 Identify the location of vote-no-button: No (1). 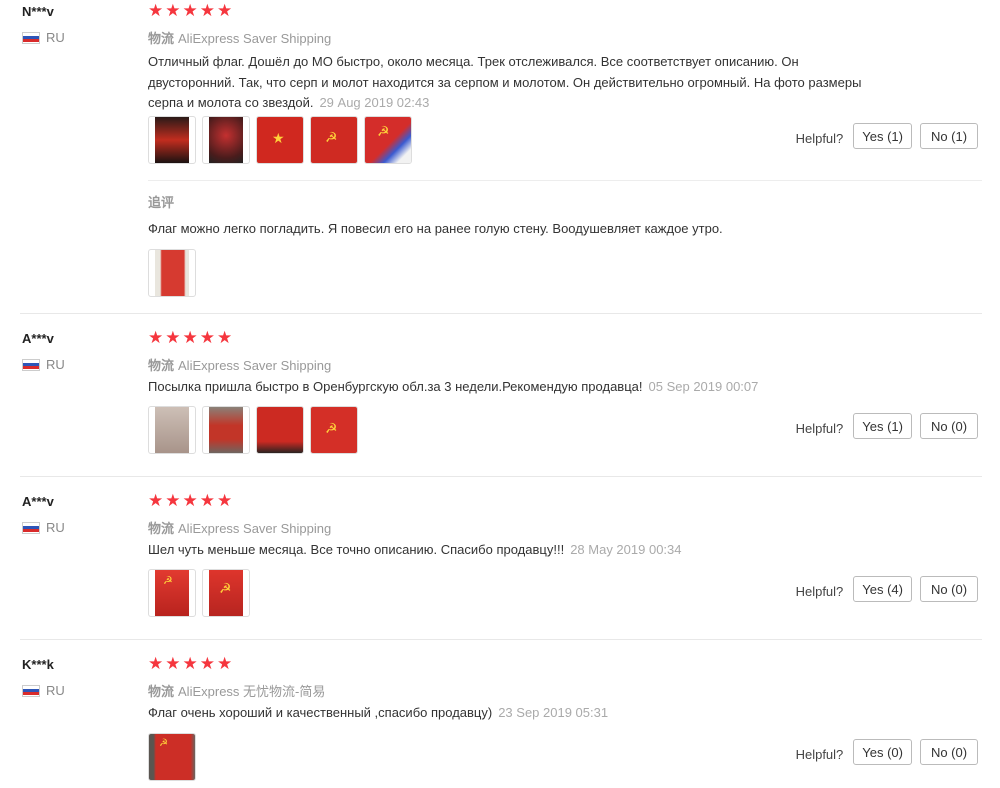
(949, 136).